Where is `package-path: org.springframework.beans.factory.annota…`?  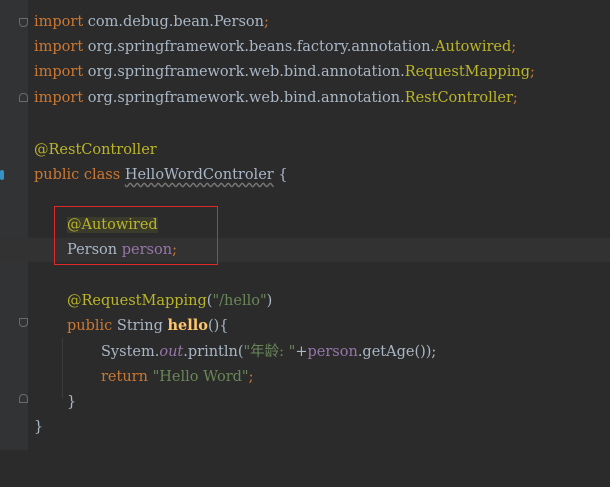
package-path: org.springframework.beans.factory.annota… is located at coordinates (261, 47).